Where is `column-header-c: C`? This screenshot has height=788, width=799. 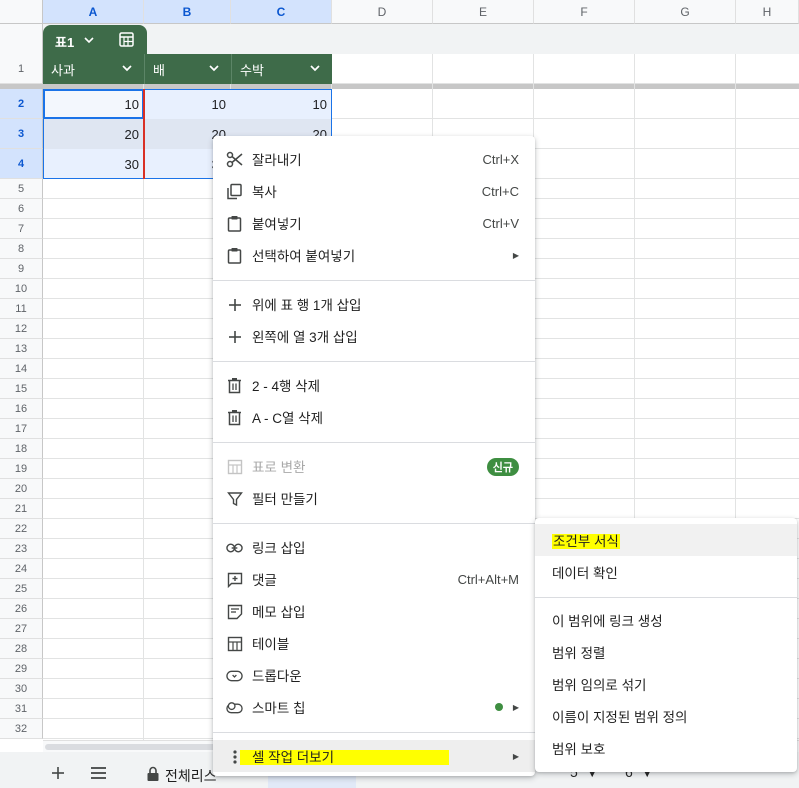 column-header-c: C is located at coordinates (281, 12).